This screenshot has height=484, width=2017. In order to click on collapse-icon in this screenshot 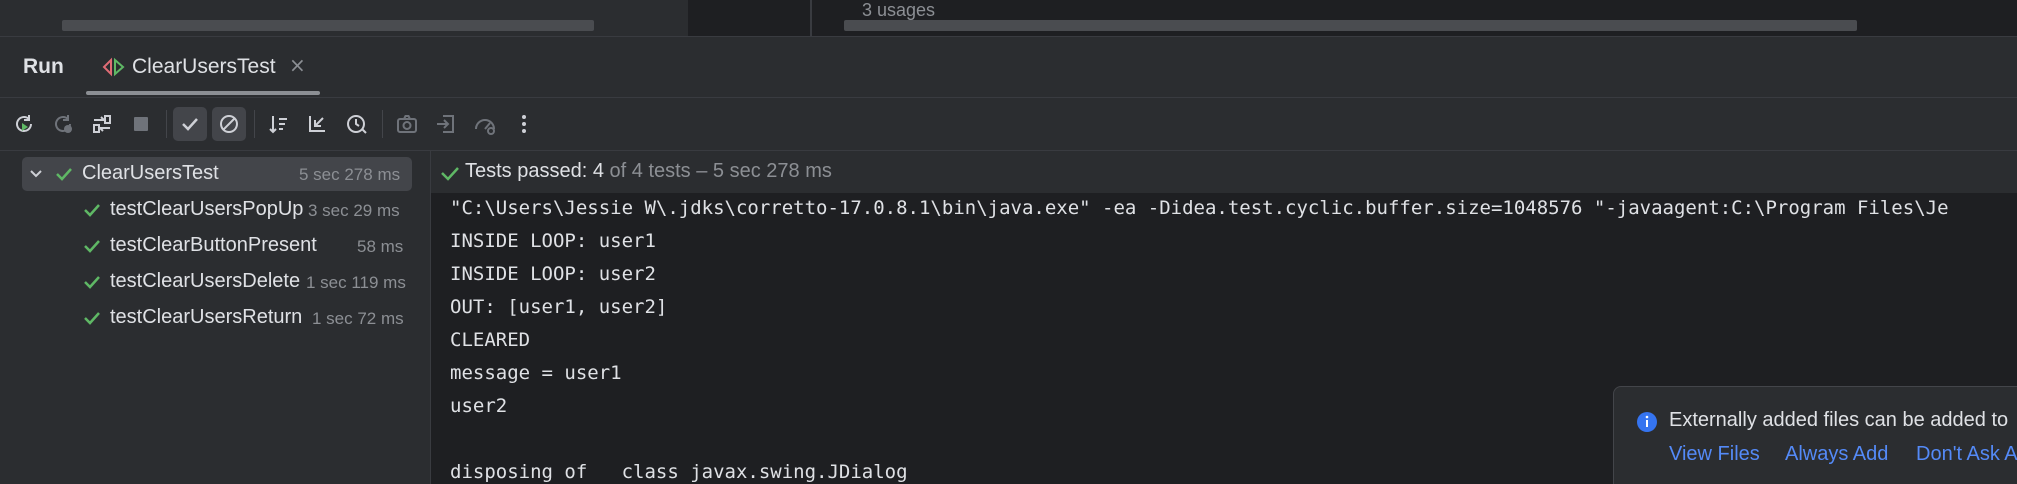, I will do `click(317, 124)`.